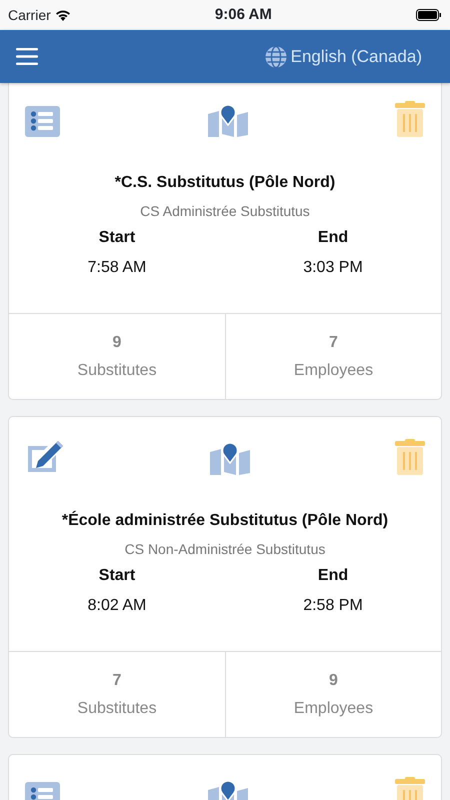  What do you see at coordinates (225, 211) in the screenshot?
I see `board-name: CS Administrée Substitutus` at bounding box center [225, 211].